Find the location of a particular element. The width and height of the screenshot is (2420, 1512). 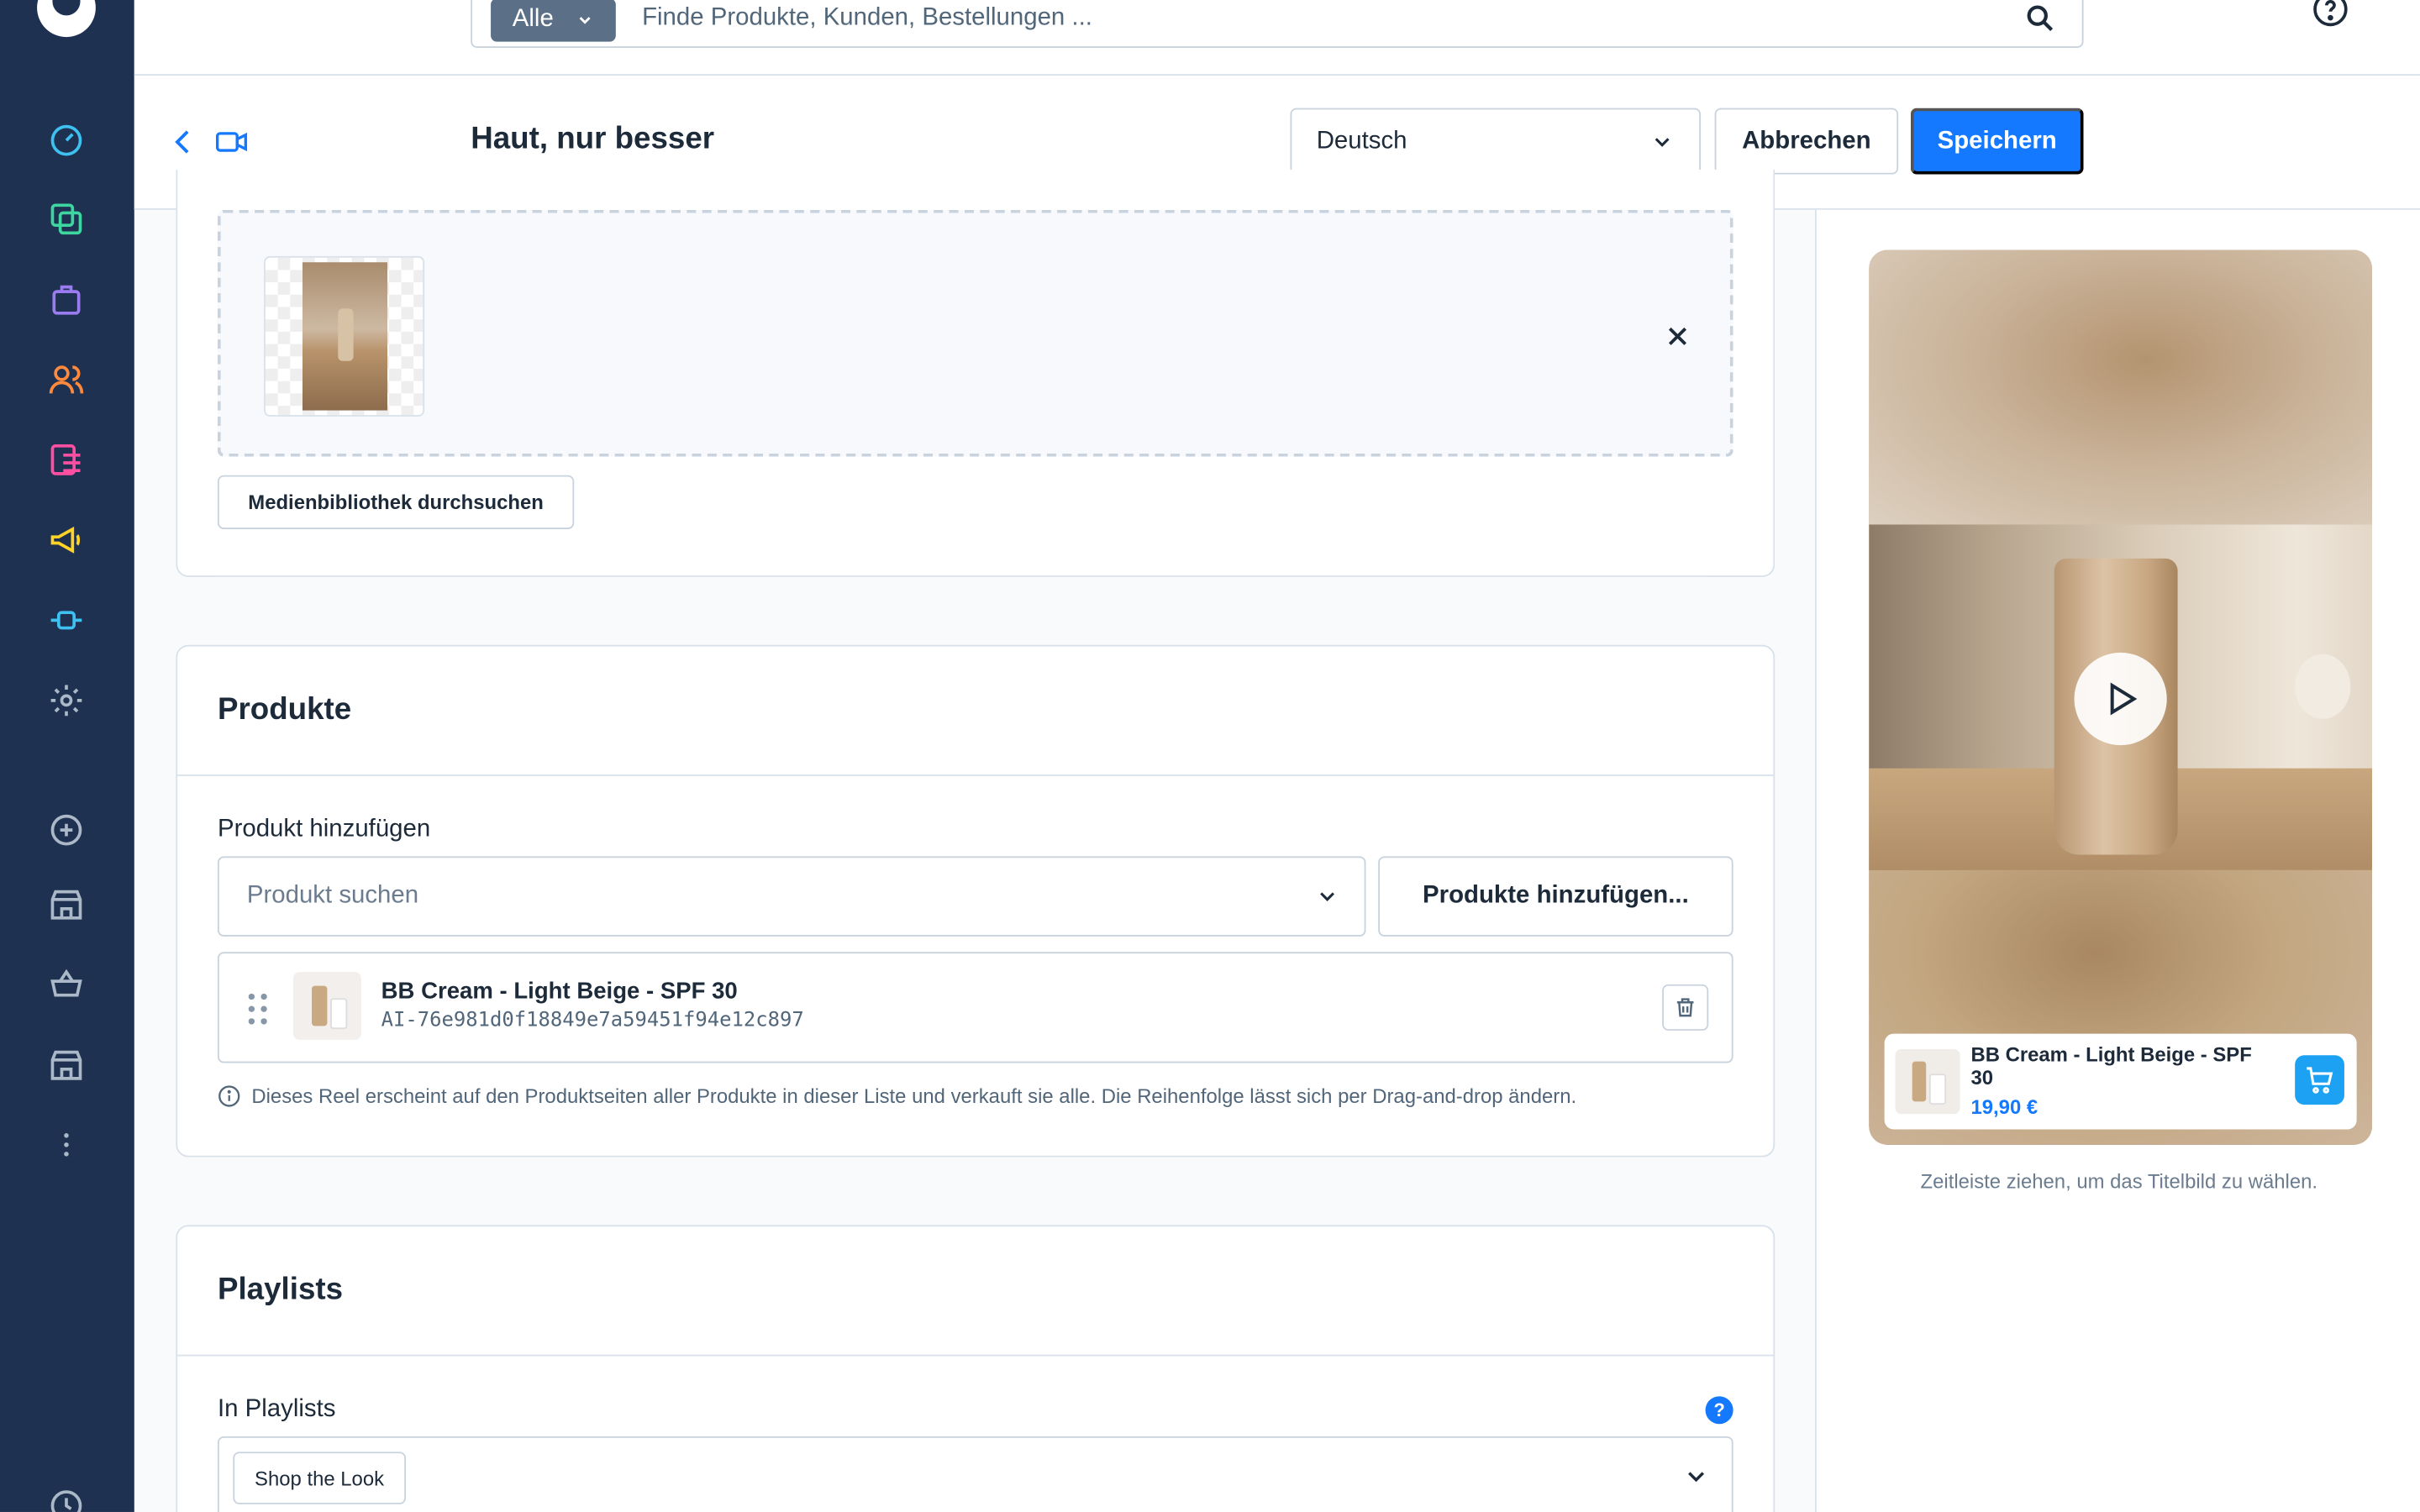

search-scope-label: Alle is located at coordinates (533, 19).